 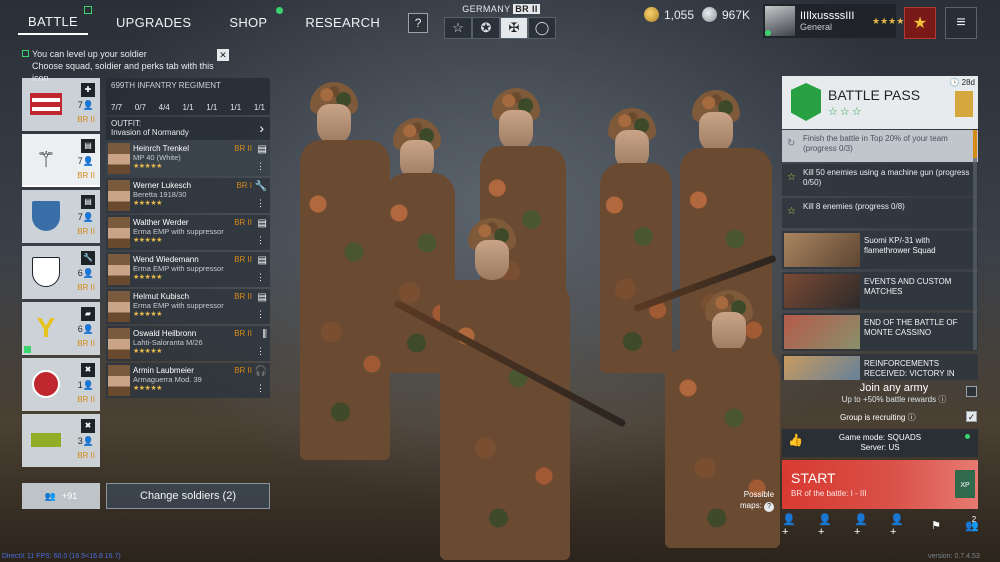 I want to click on news-item: Suomi KP/-31 with flamethrower Squad, so click(x=880, y=250).